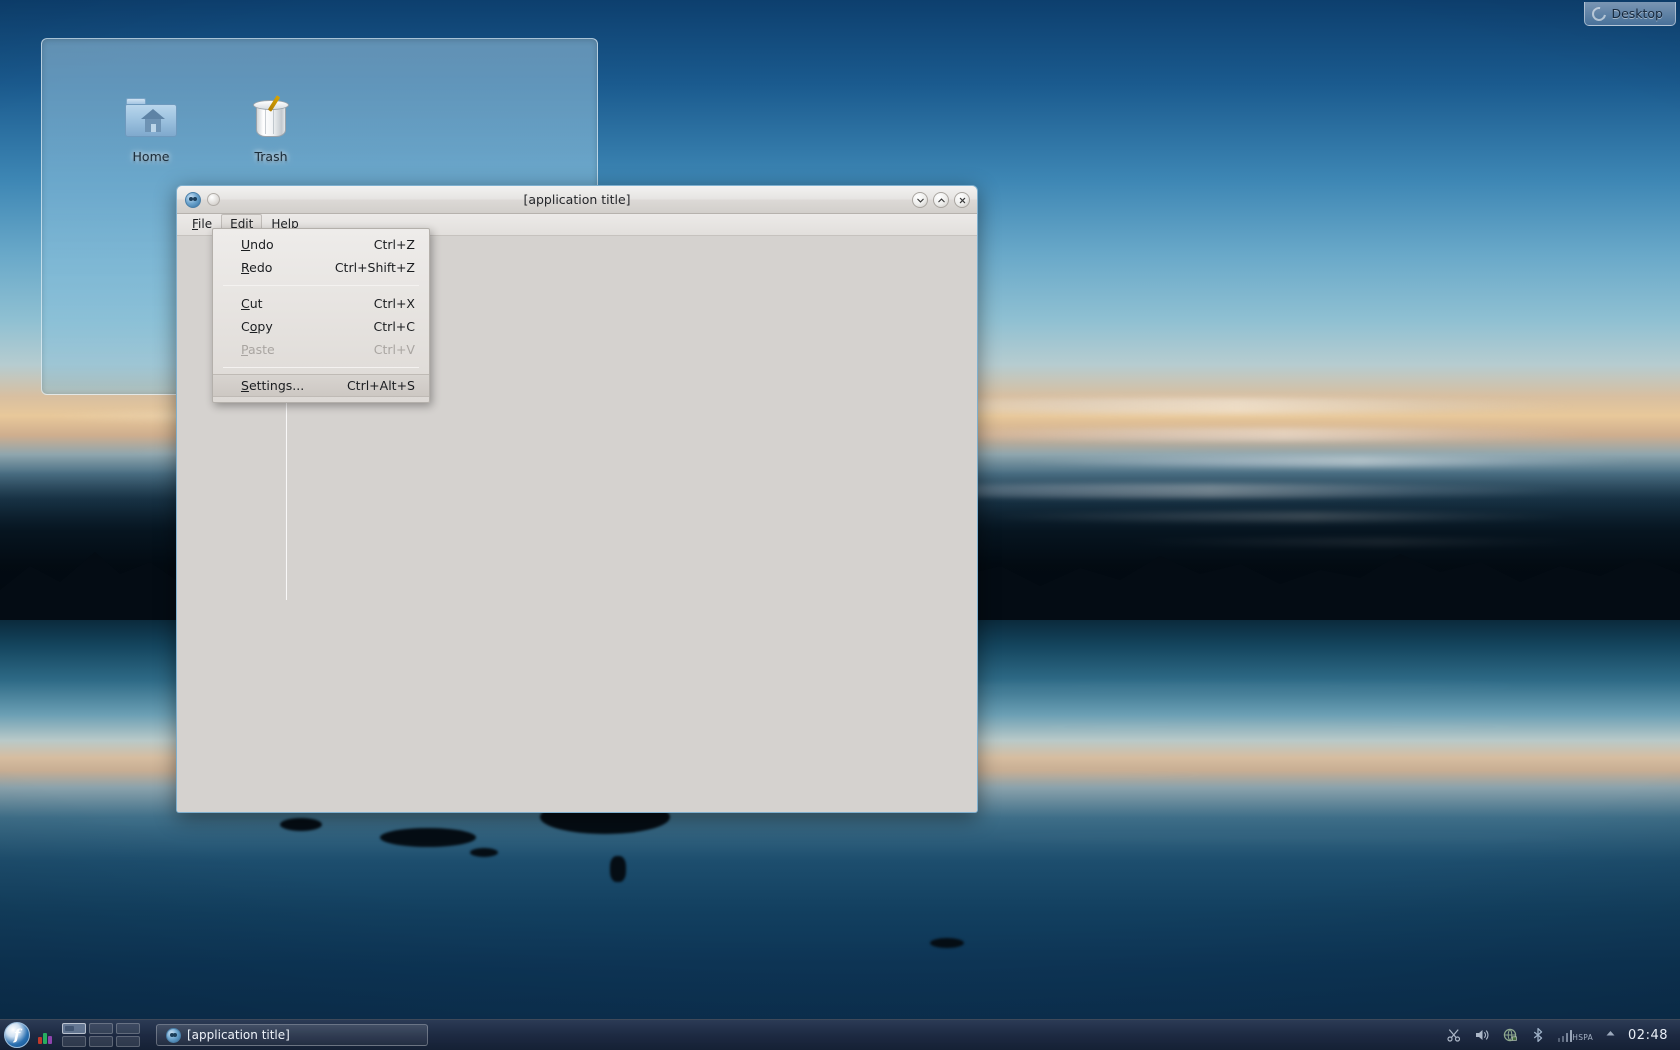  I want to click on menu-item-cut-accel: Ctrl+X, so click(394, 303).